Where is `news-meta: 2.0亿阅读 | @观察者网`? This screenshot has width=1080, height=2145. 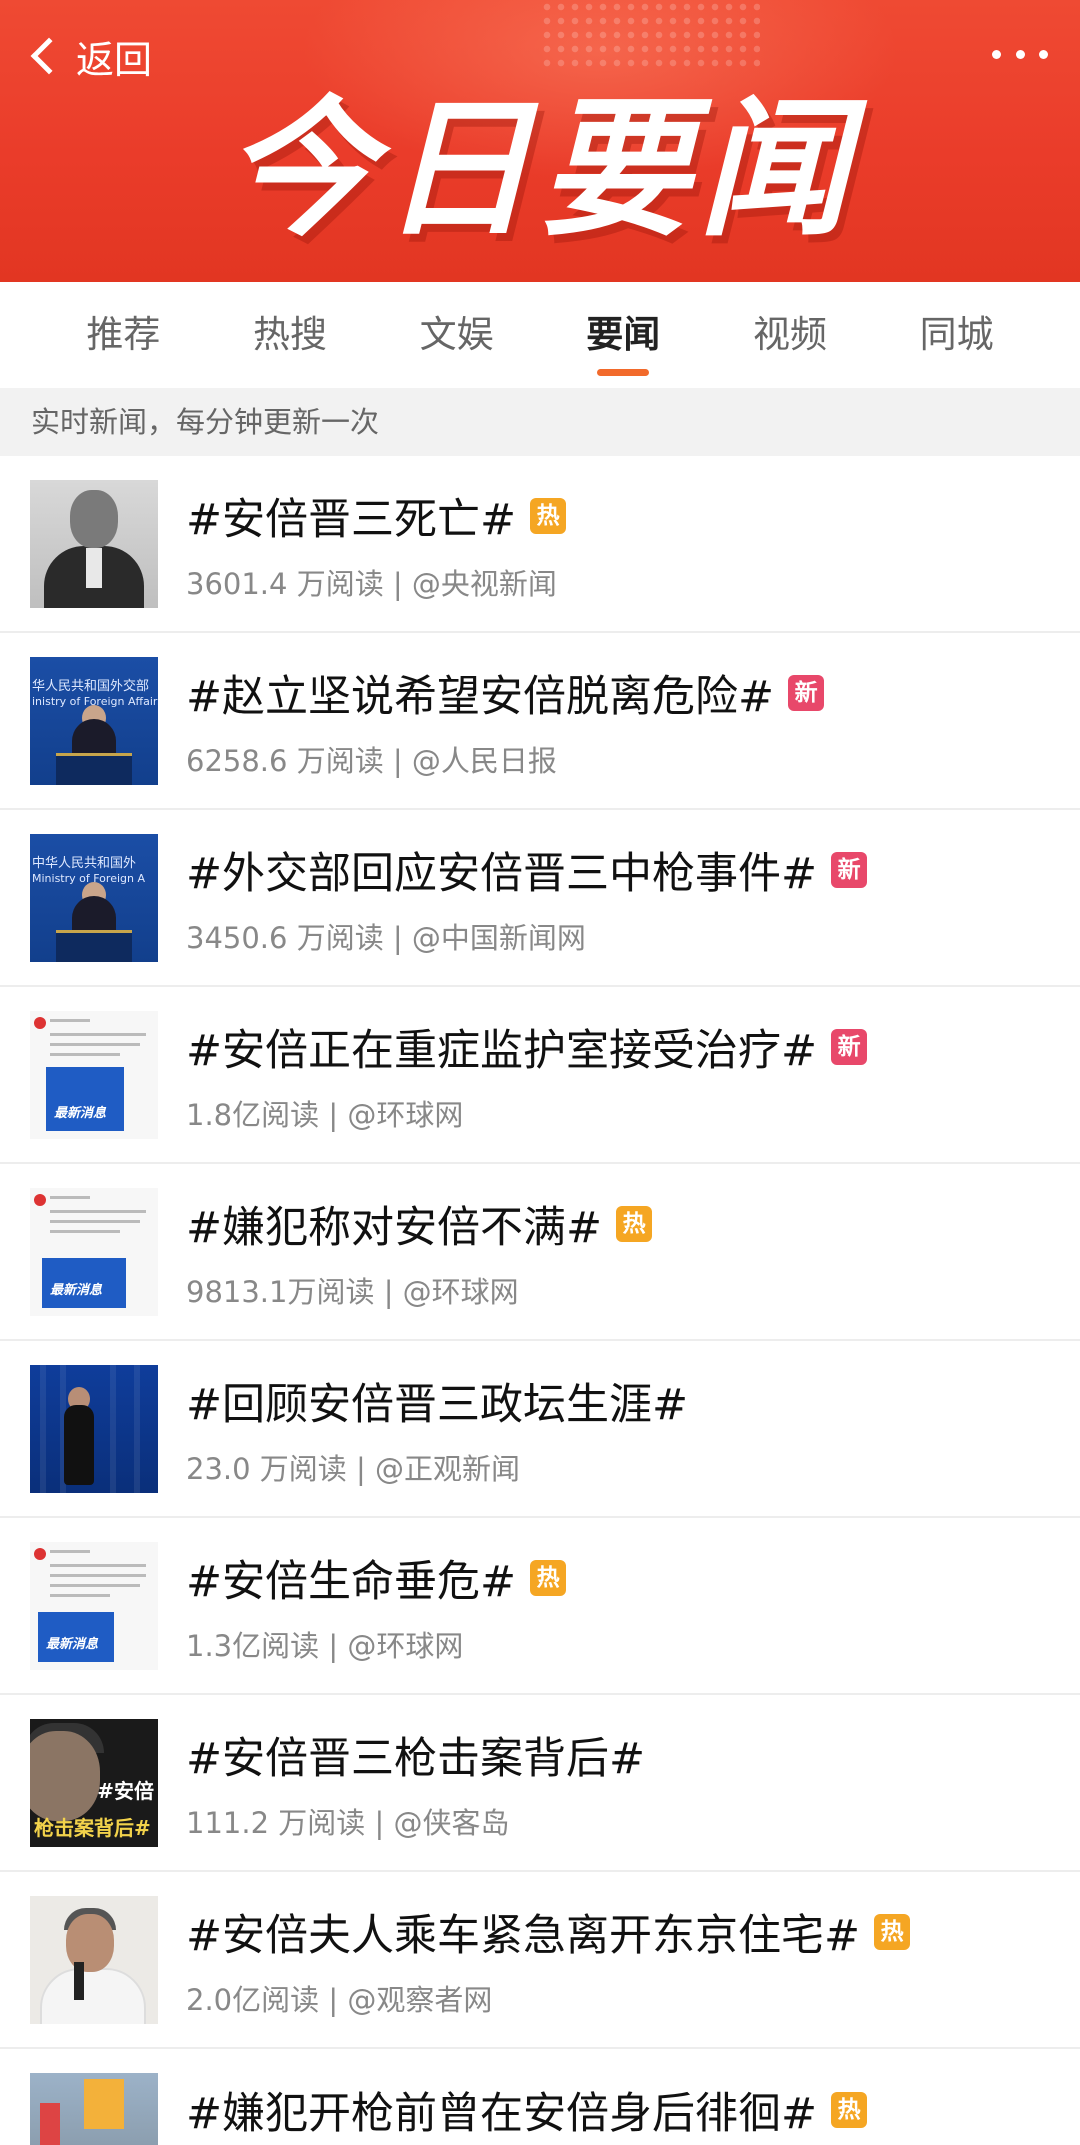
news-meta: 2.0亿阅读 | @观察者网 is located at coordinates (339, 1999).